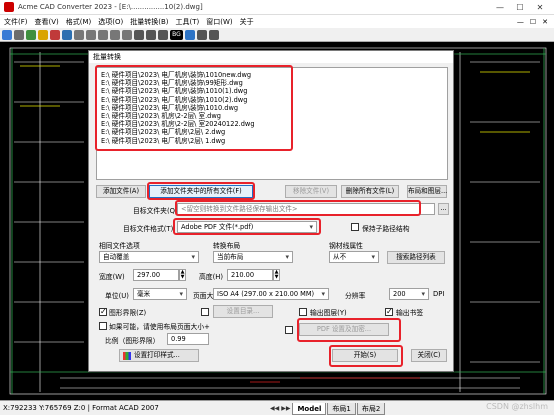 This screenshot has width=554, height=415. What do you see at coordinates (346, 246) in the screenshot?
I see `pen-properties-label: 钢材线属性` at bounding box center [346, 246].